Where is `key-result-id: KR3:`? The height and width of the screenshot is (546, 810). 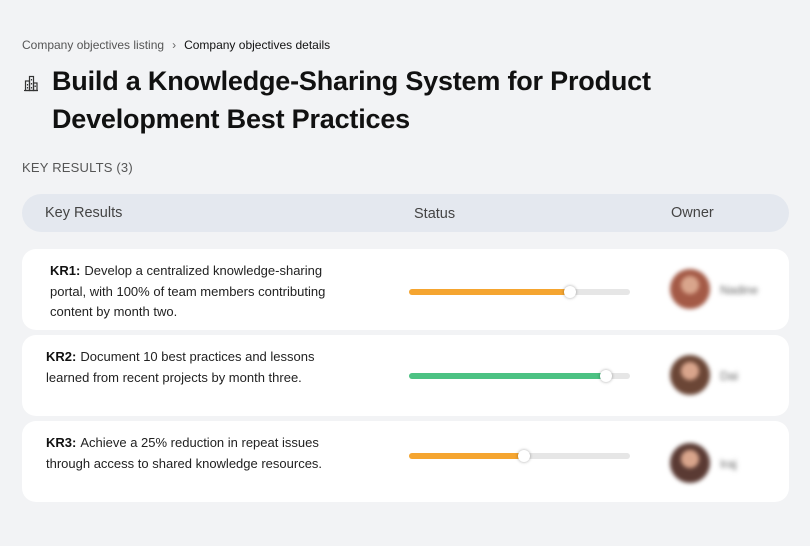
key-result-id: KR3: is located at coordinates (61, 442).